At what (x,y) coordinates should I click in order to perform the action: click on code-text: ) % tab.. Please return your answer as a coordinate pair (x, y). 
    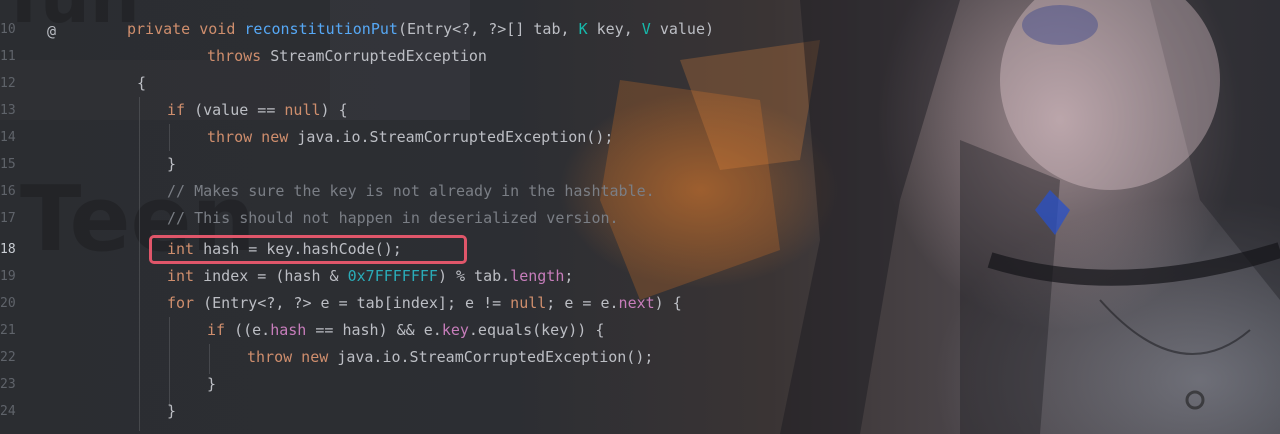
    Looking at the image, I should click on (474, 276).